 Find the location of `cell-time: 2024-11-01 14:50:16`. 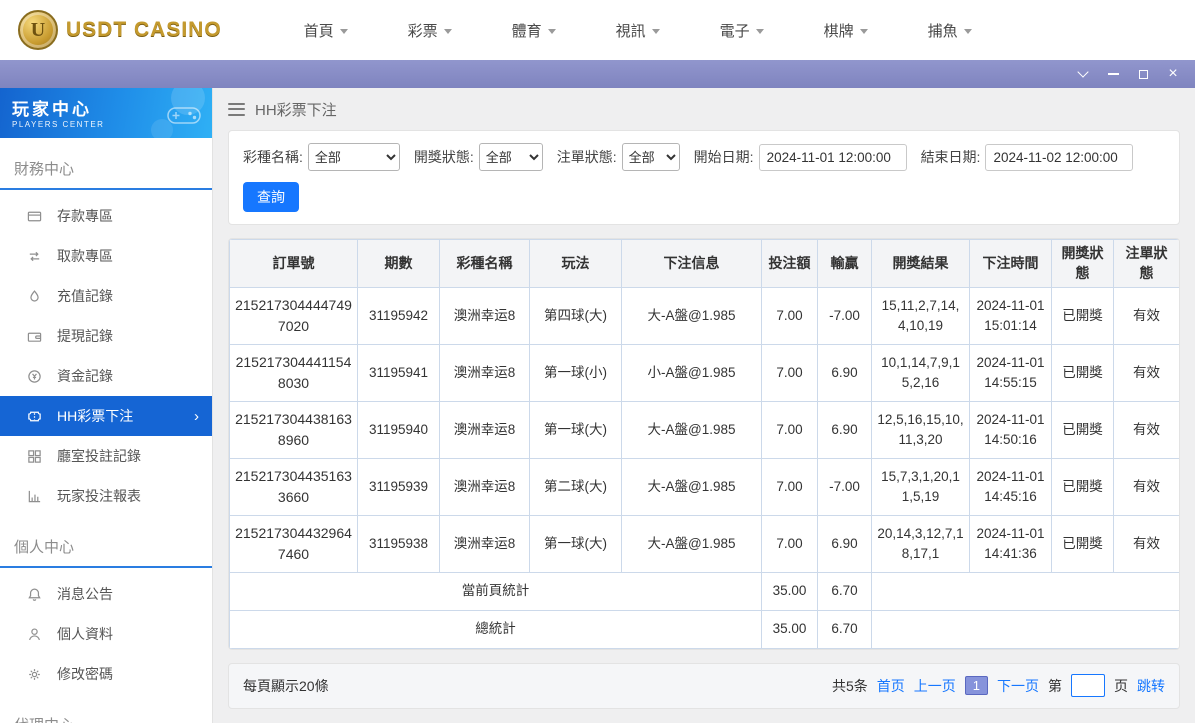

cell-time: 2024-11-01 14:50:16 is located at coordinates (1010, 429).